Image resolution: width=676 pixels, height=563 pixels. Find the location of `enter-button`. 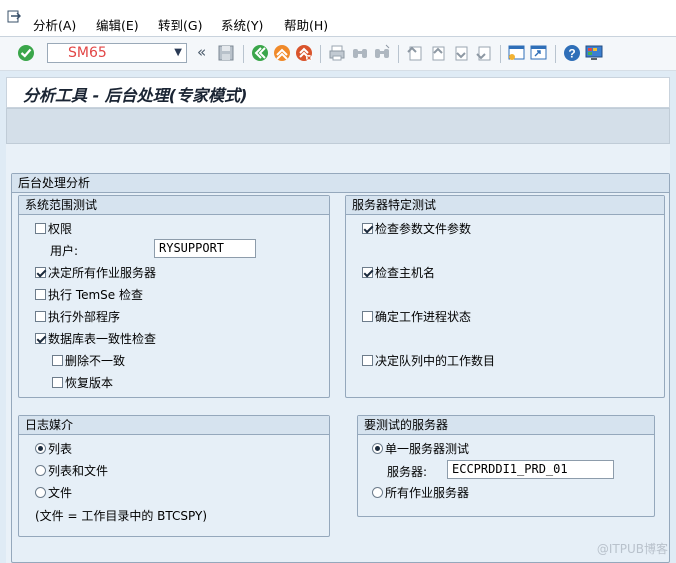

enter-button is located at coordinates (26, 53).